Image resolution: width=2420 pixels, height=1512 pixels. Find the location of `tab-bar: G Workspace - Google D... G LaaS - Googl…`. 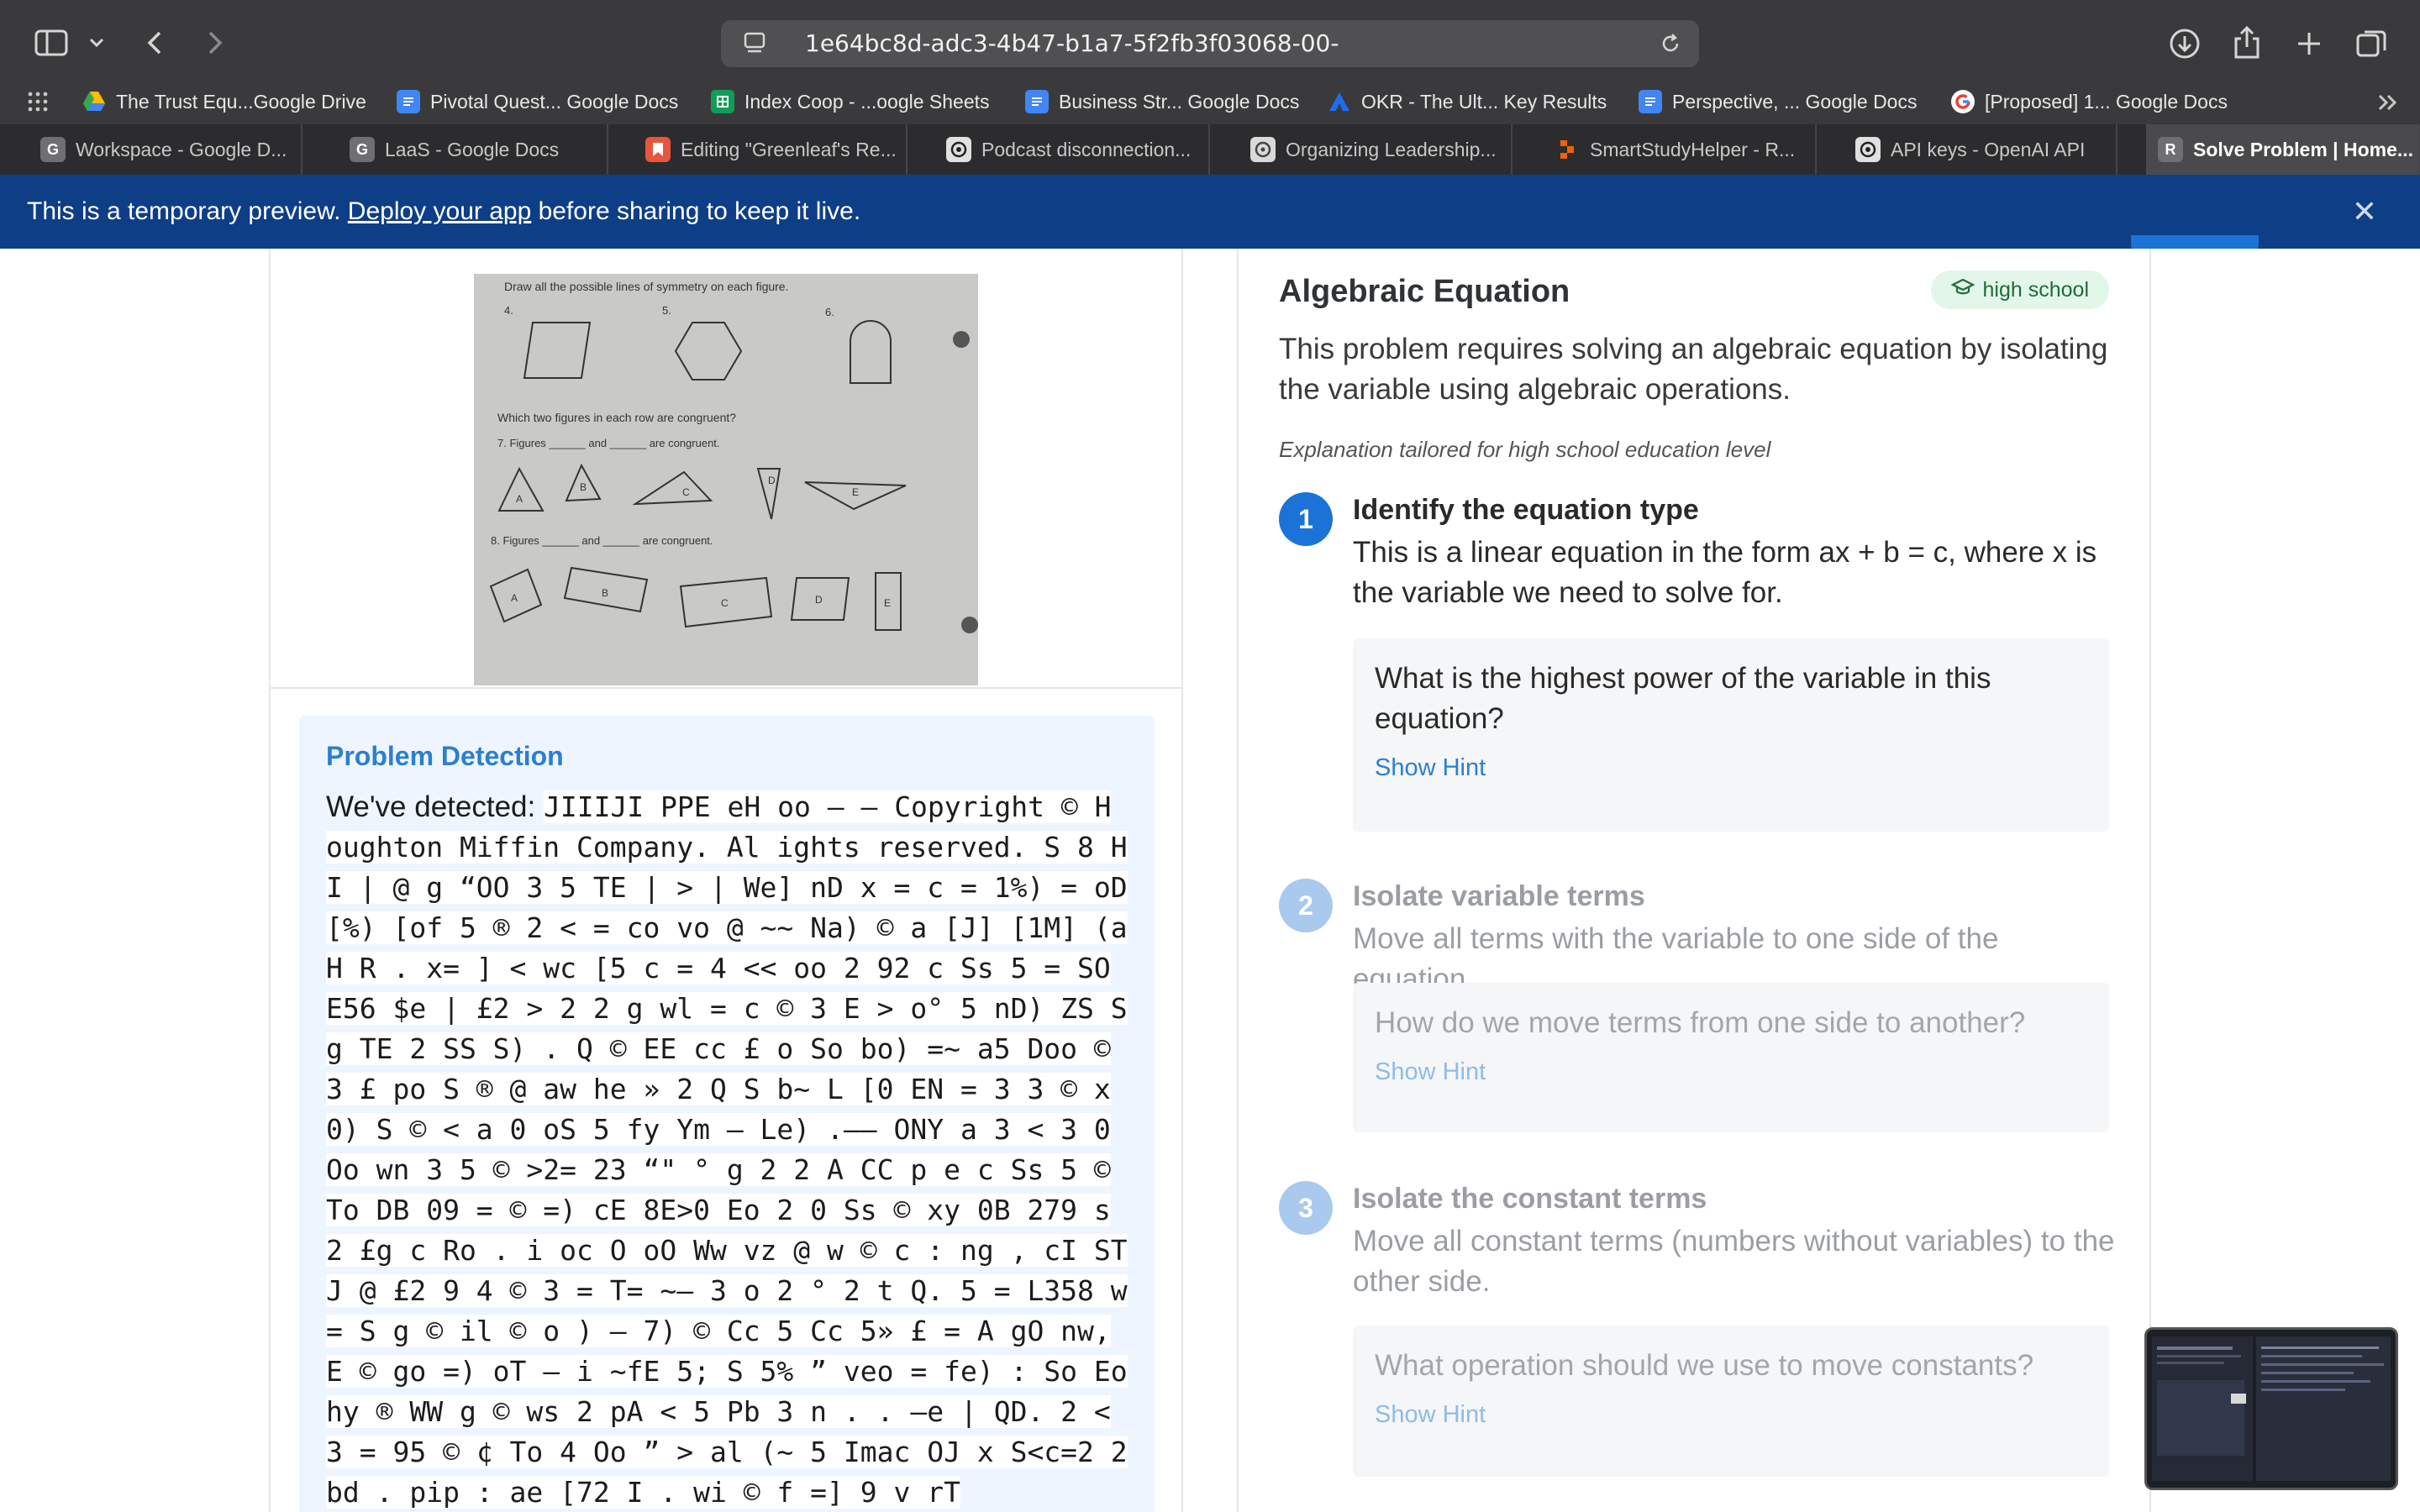

tab-bar: G Workspace - Google D... G LaaS - Googl… is located at coordinates (1210, 149).